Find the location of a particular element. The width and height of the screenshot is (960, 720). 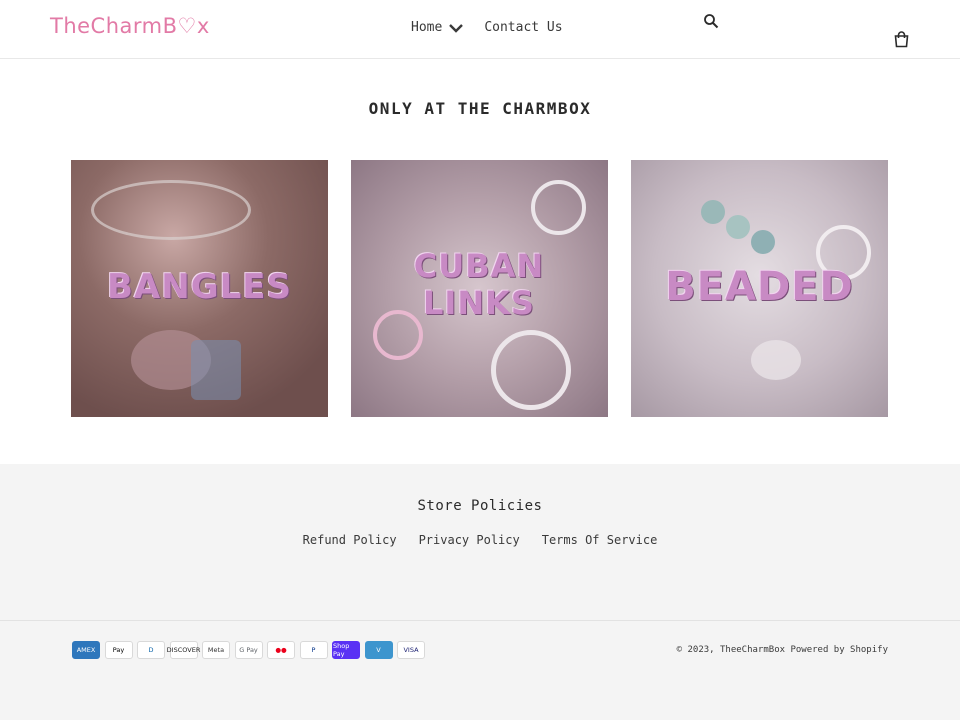

footer-title: Store Policies is located at coordinates (480, 506).